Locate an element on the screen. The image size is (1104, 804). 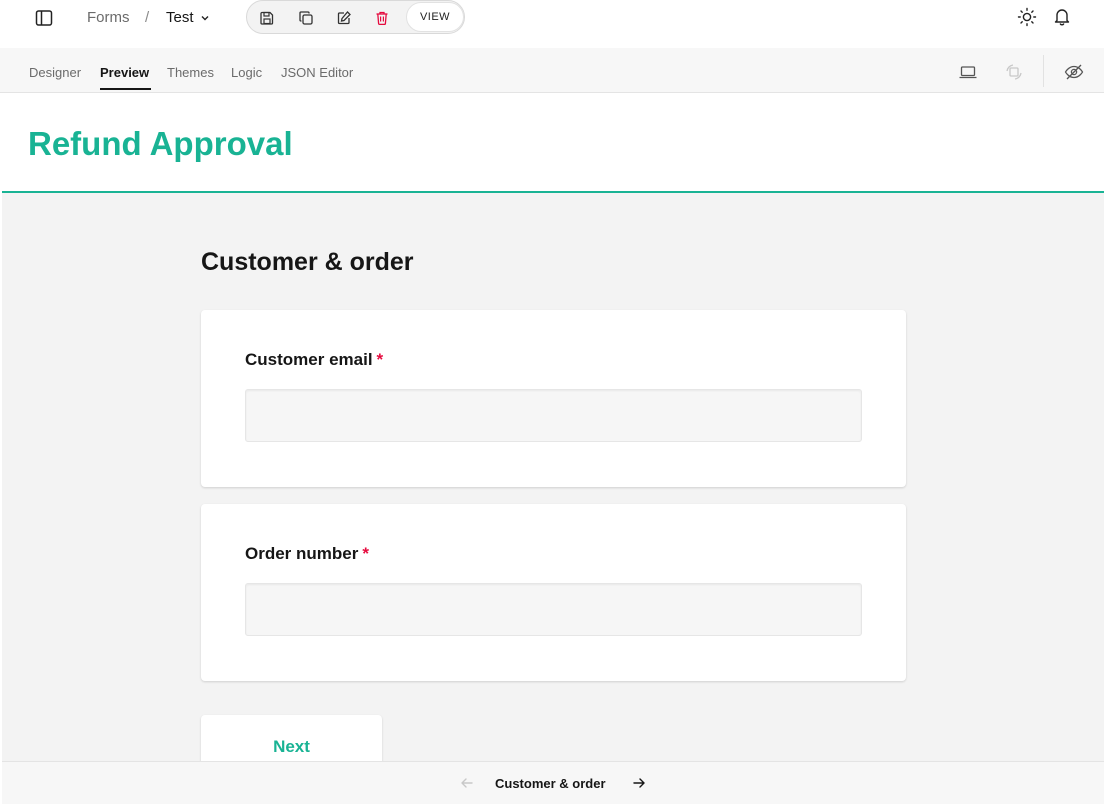
save-icon is located at coordinates (267, 18).